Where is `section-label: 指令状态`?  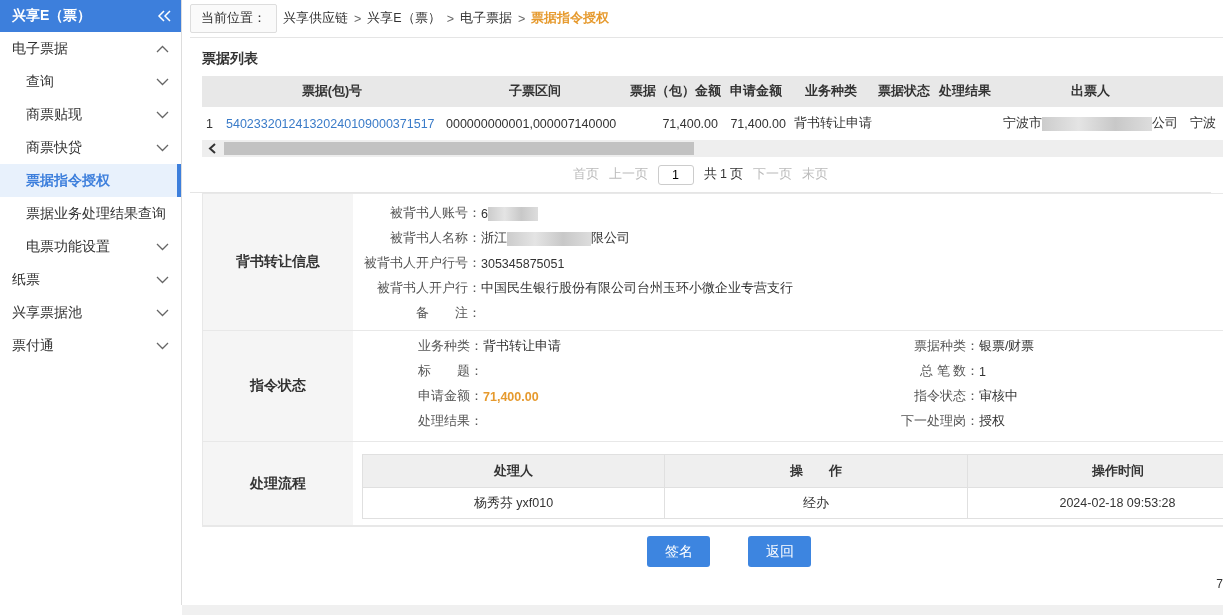 section-label: 指令状态 is located at coordinates (278, 386).